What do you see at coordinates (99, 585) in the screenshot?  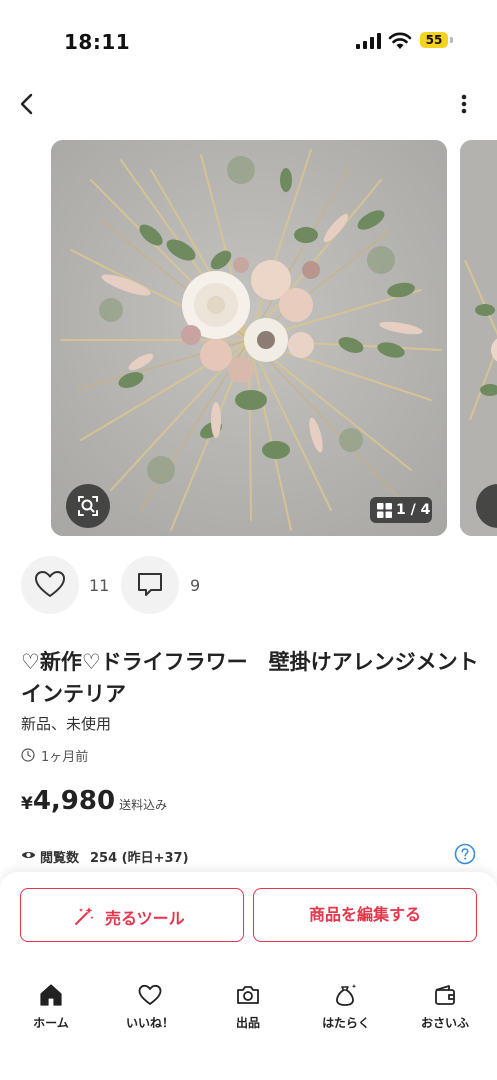 I see `like-count: 11` at bounding box center [99, 585].